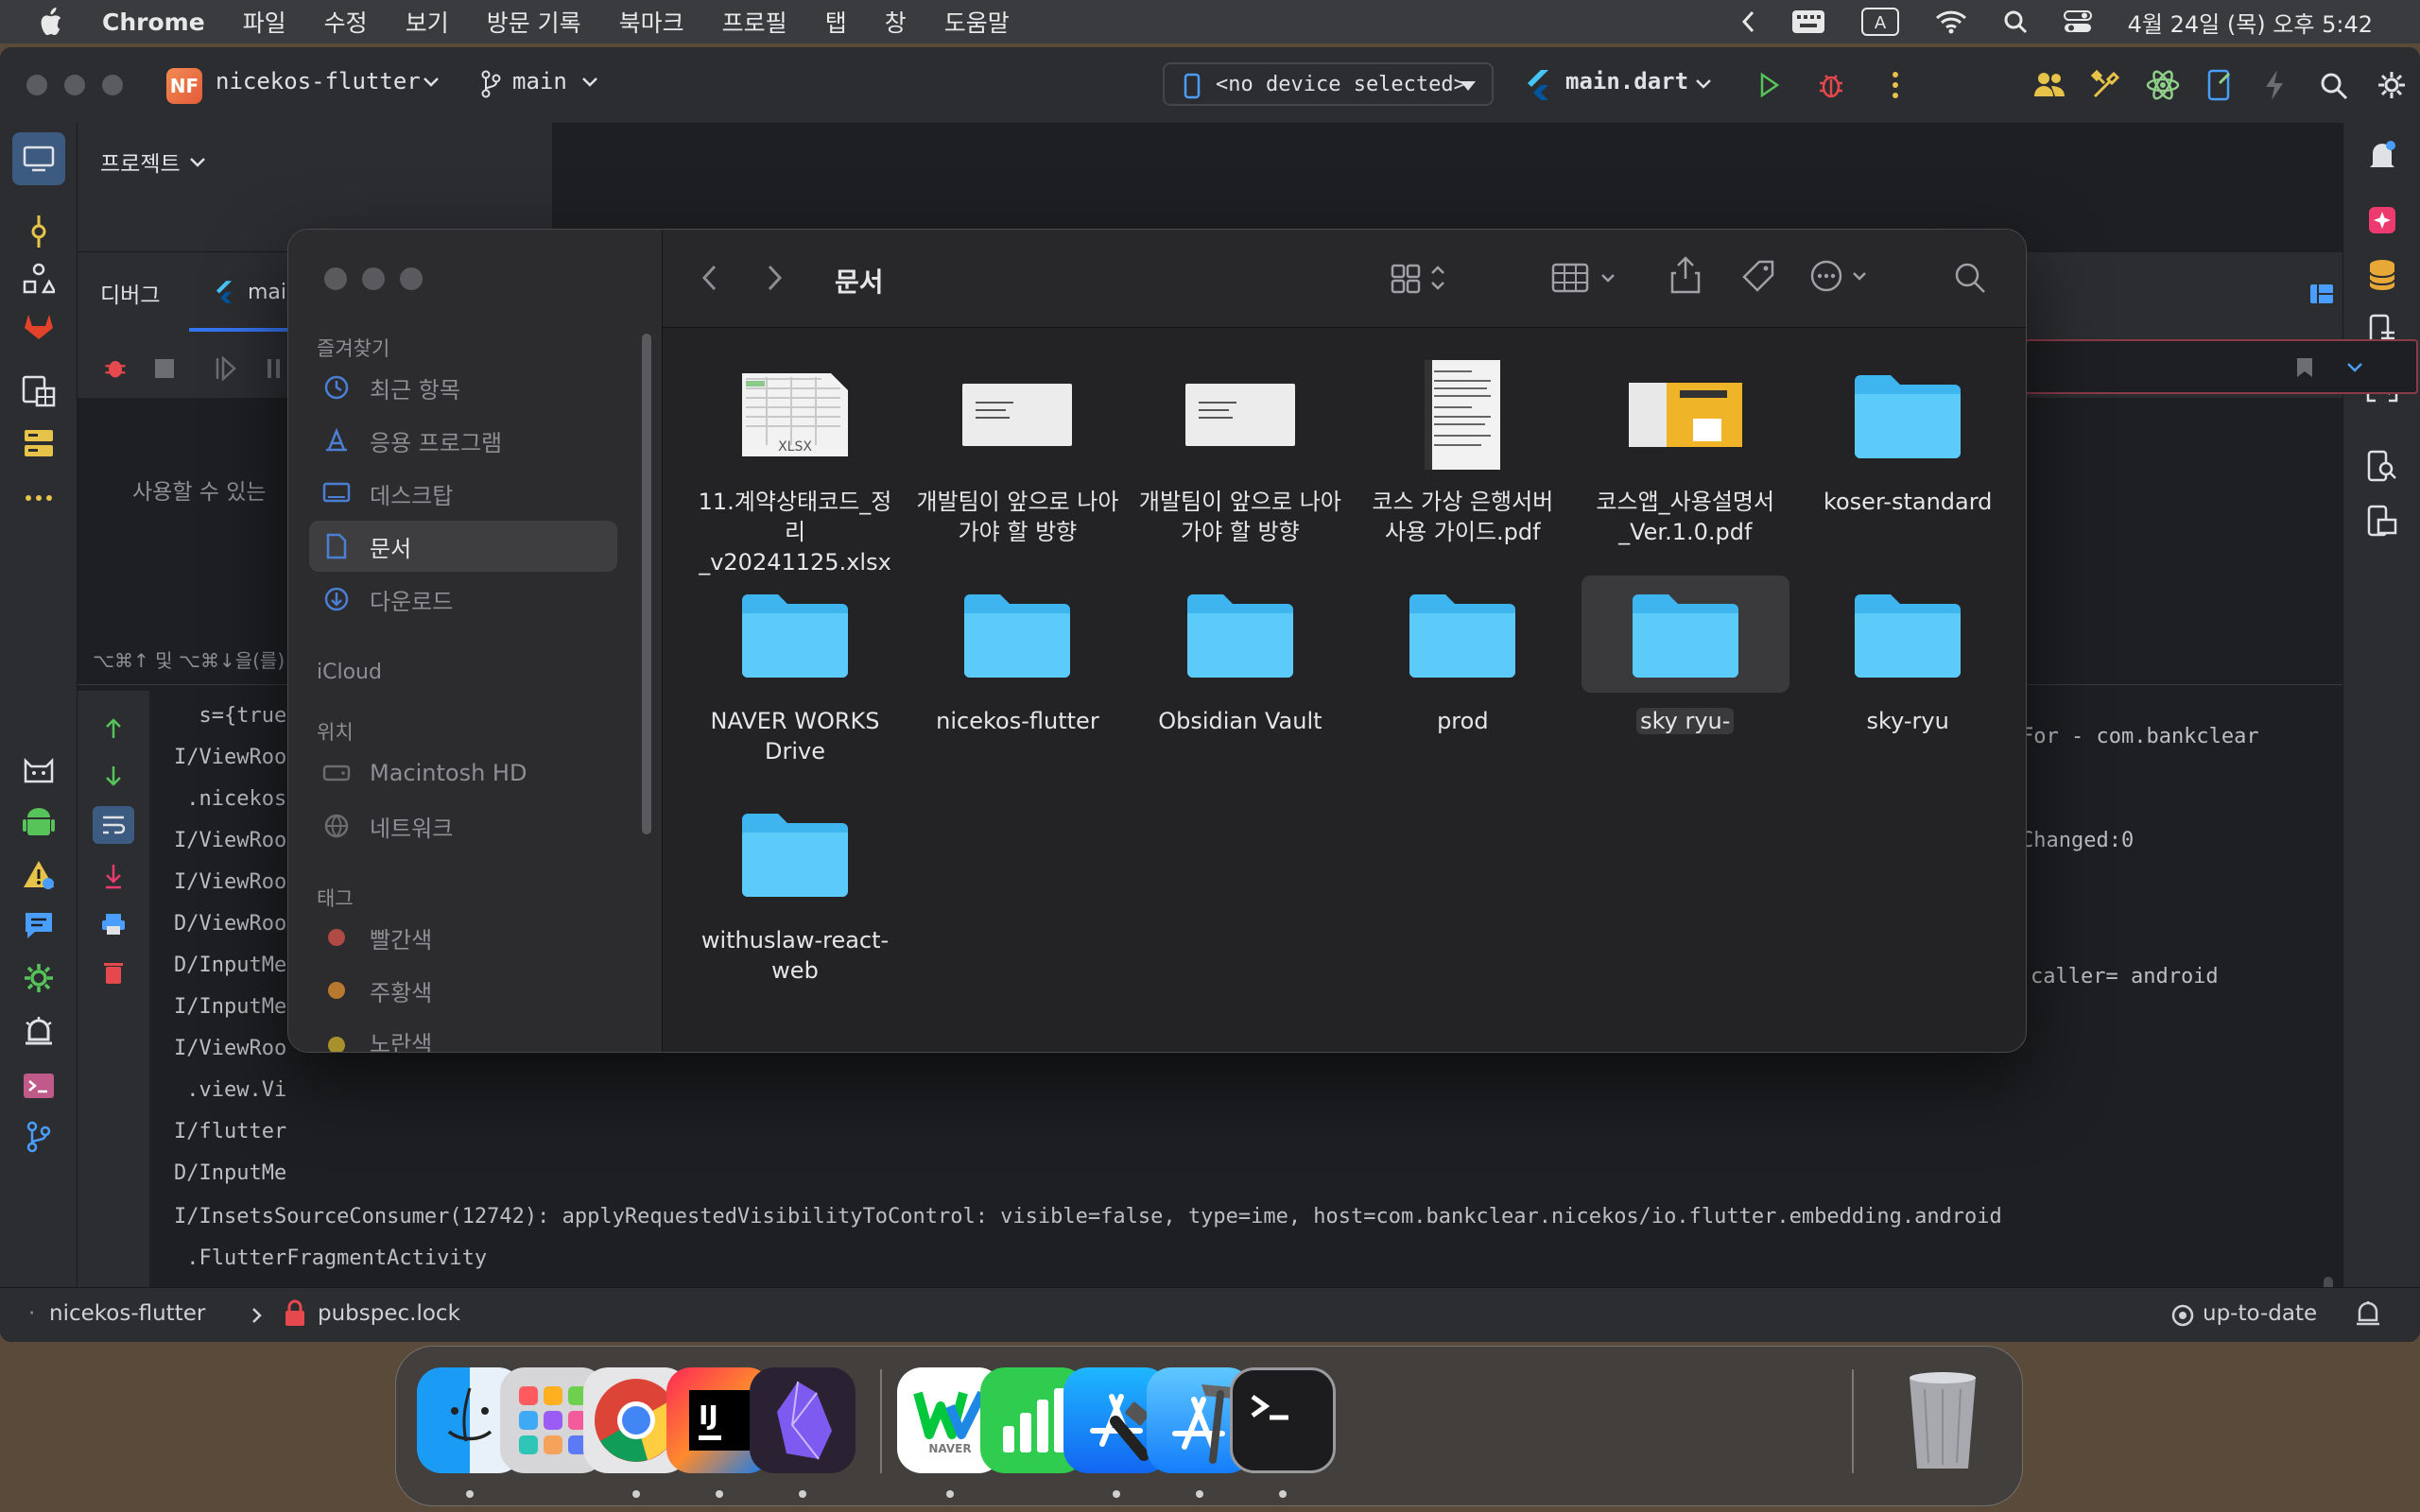 The width and height of the screenshot is (2420, 1512). Describe the element at coordinates (1686, 451) in the screenshot. I see `file-item: 코스앱_사용설명서_Ver.1.0.pdf` at that location.